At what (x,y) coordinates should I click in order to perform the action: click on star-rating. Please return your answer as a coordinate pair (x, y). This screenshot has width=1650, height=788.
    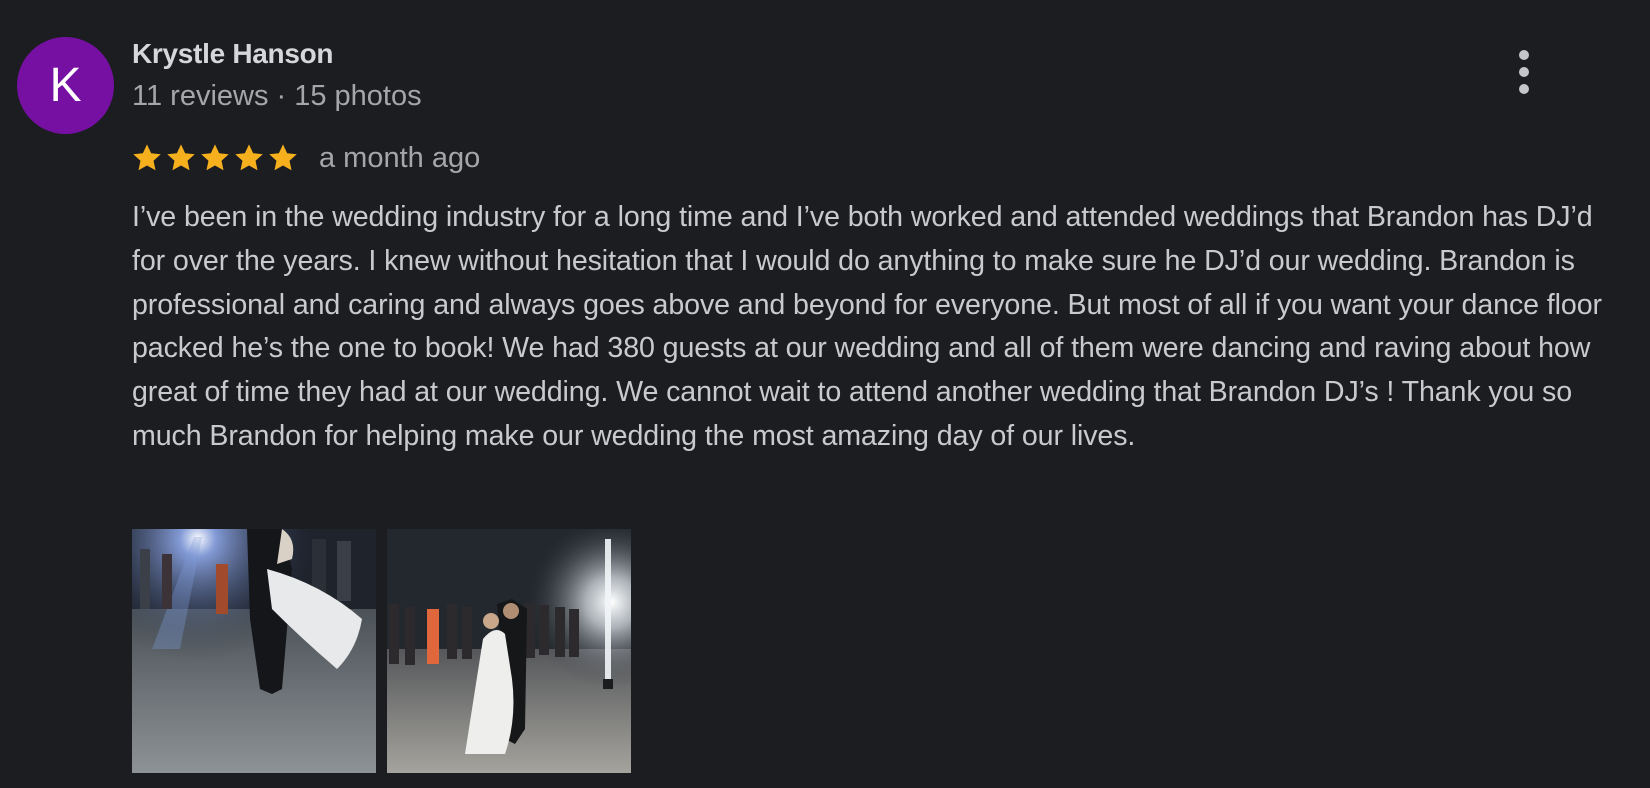
    Looking at the image, I should click on (215, 158).